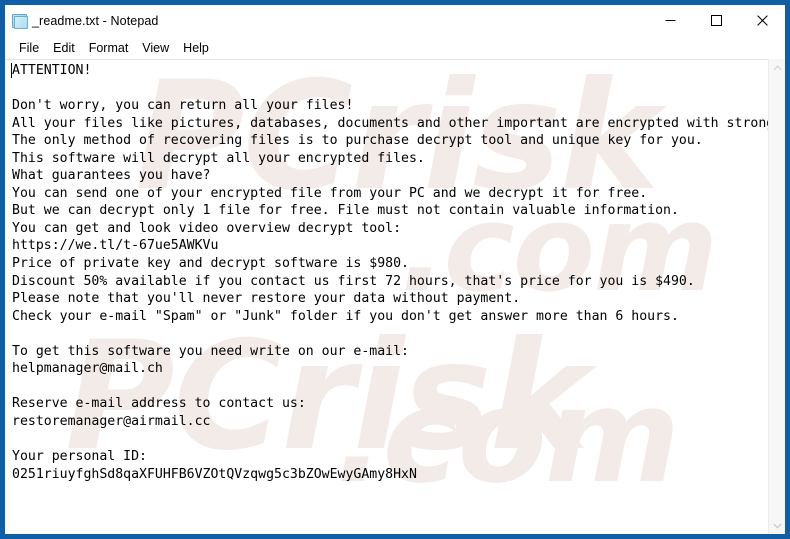  I want to click on menu-item-view: View, so click(155, 48).